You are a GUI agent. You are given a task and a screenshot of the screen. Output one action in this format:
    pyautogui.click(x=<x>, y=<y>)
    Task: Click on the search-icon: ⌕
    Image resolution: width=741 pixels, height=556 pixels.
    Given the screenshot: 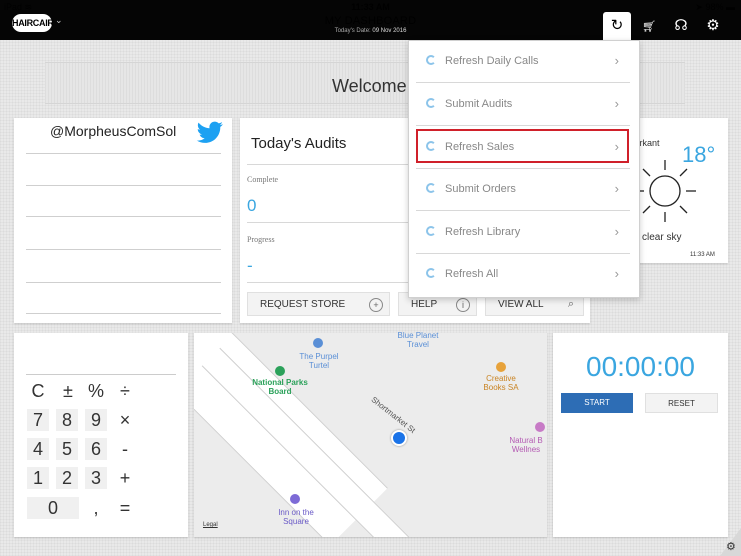 What is the action you would take?
    pyautogui.click(x=571, y=304)
    